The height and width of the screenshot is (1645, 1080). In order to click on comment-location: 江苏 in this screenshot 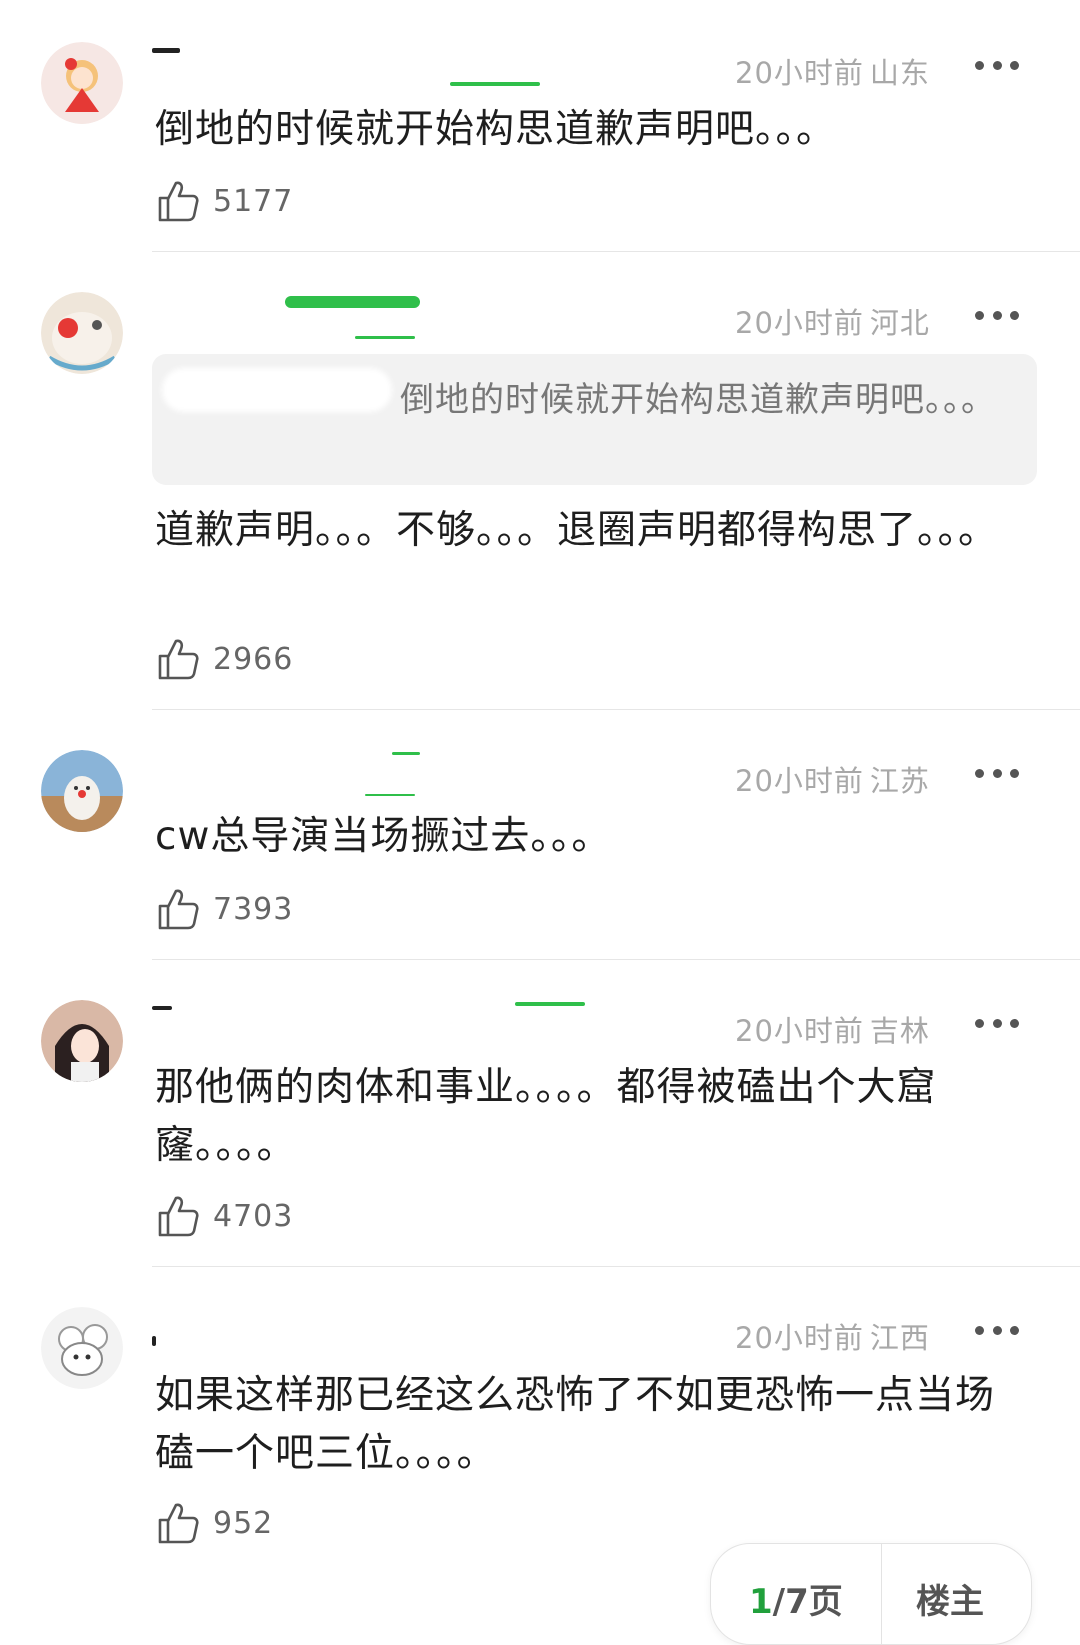, I will do `click(899, 781)`.